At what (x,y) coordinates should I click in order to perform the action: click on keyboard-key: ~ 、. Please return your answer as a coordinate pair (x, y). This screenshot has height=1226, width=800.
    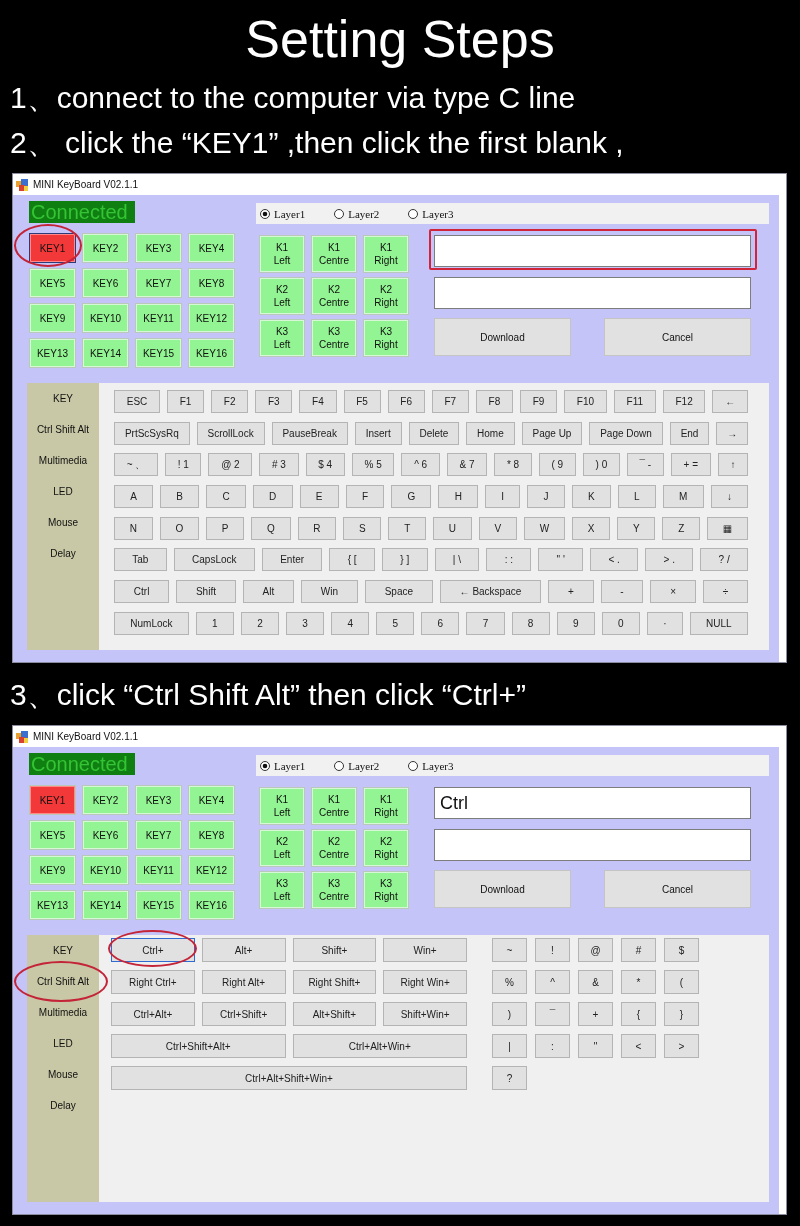
    Looking at the image, I should click on (136, 465).